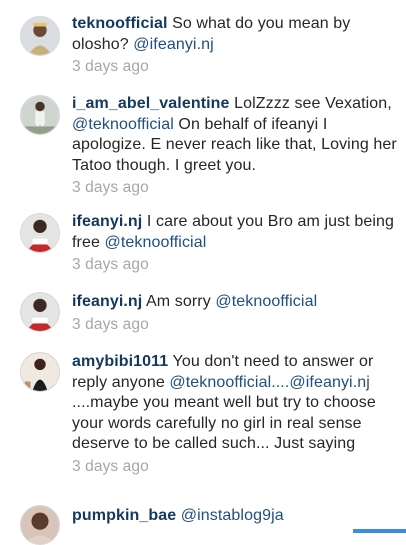 This screenshot has width=406, height=545. I want to click on comment-username: pumpkin_bae, so click(124, 515).